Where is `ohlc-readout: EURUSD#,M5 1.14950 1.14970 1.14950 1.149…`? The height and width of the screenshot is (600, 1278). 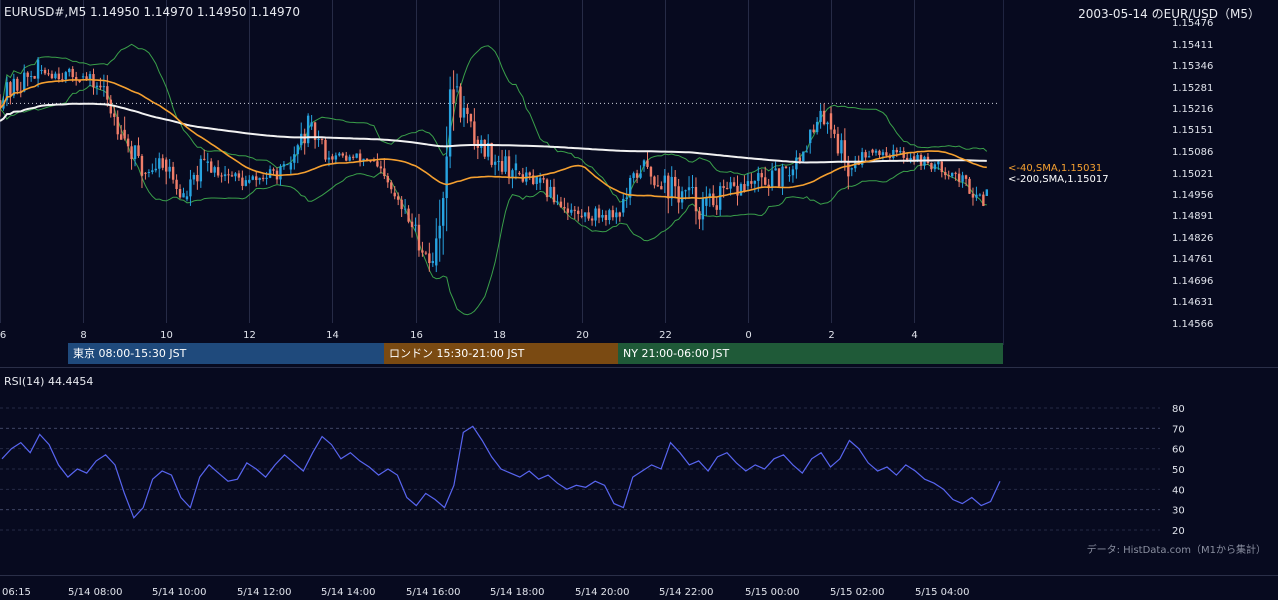 ohlc-readout: EURUSD#,M5 1.14950 1.14970 1.14950 1.149… is located at coordinates (152, 12).